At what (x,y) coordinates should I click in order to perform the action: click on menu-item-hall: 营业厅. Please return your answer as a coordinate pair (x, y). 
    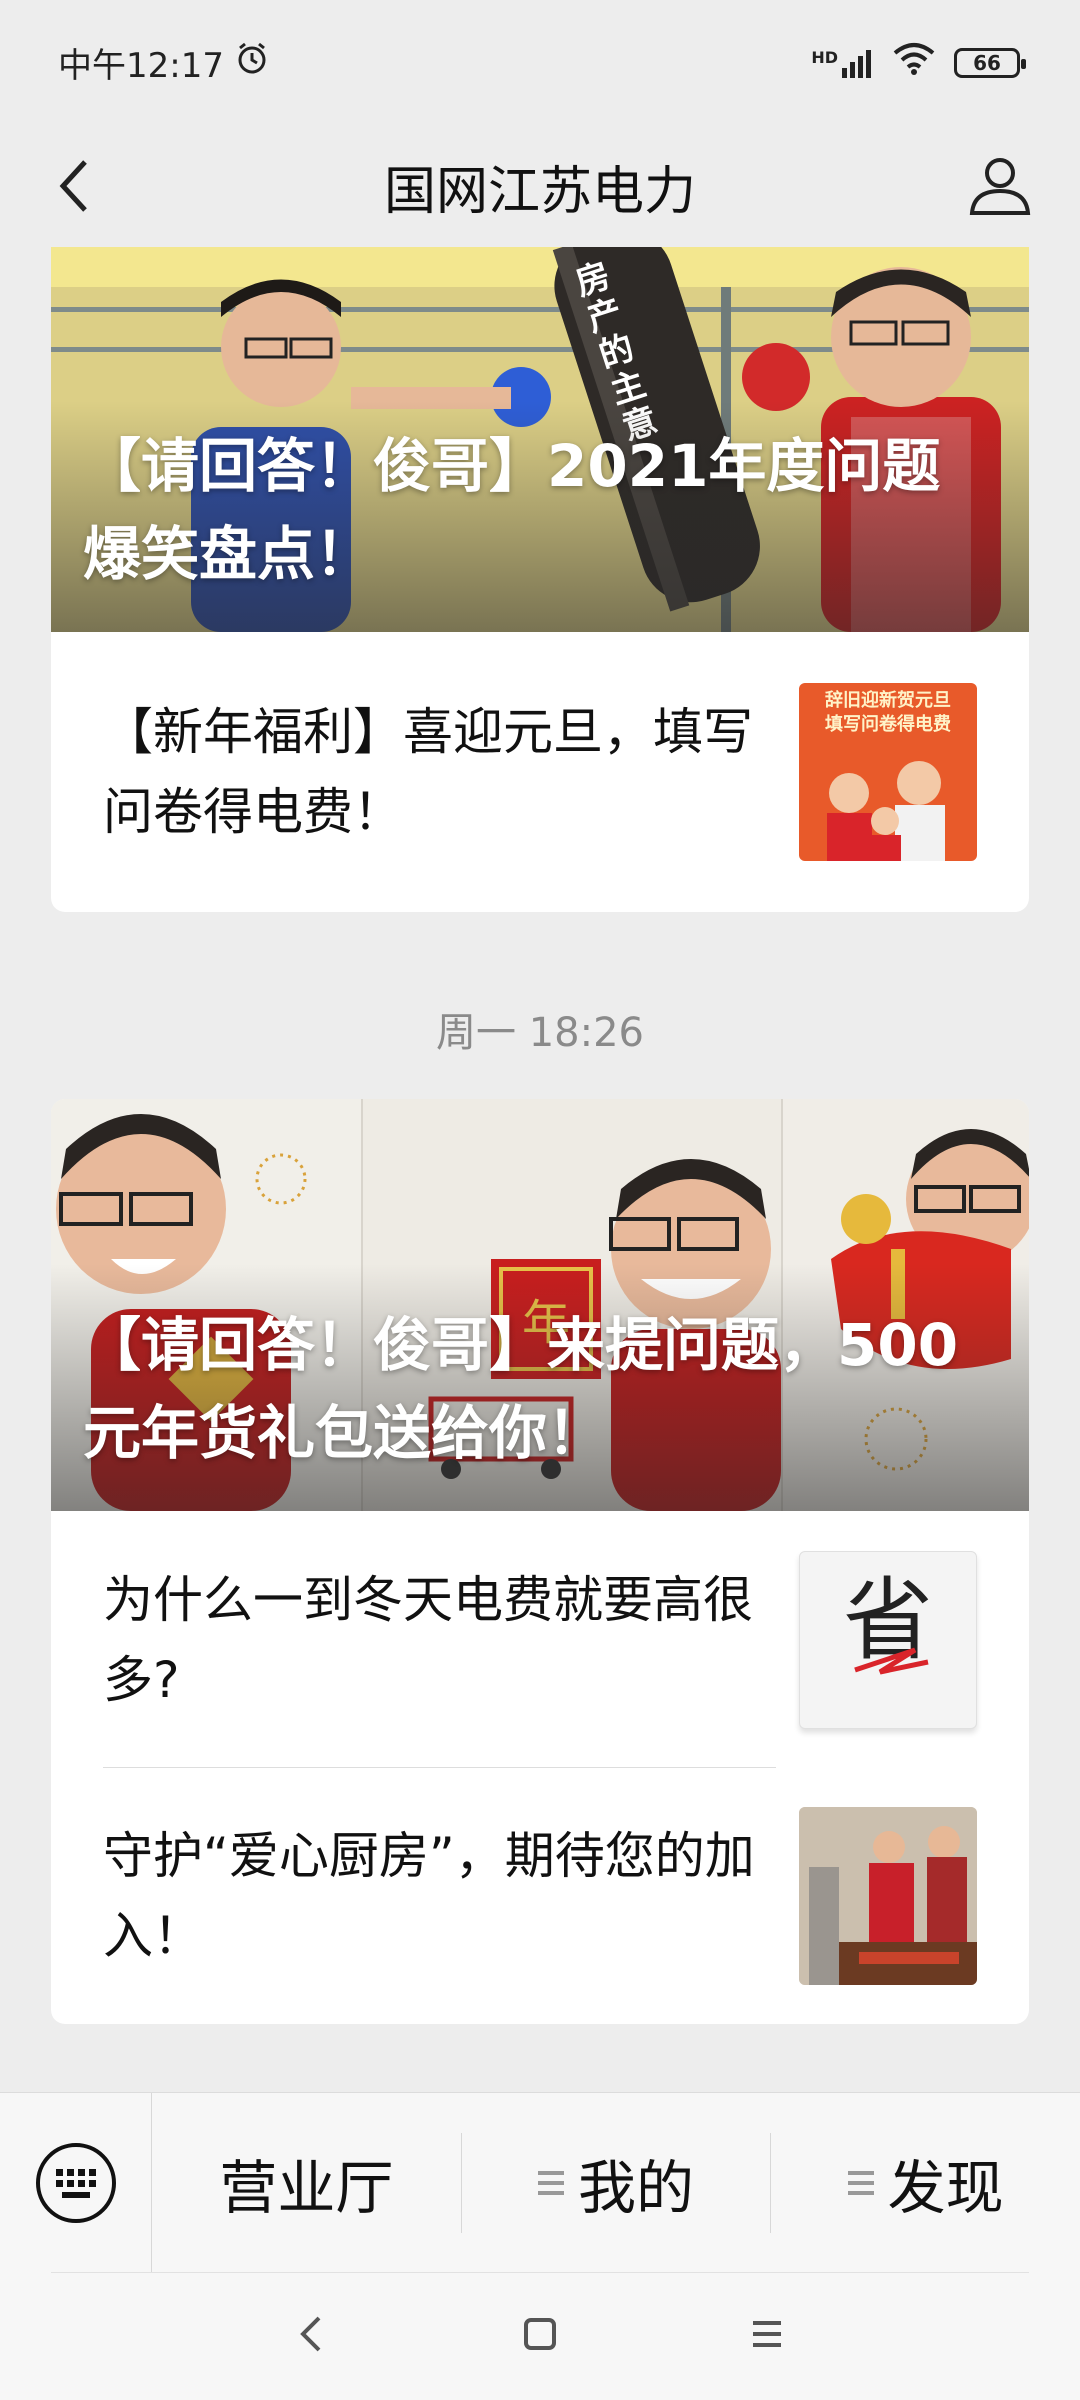
    Looking at the image, I should click on (307, 2182).